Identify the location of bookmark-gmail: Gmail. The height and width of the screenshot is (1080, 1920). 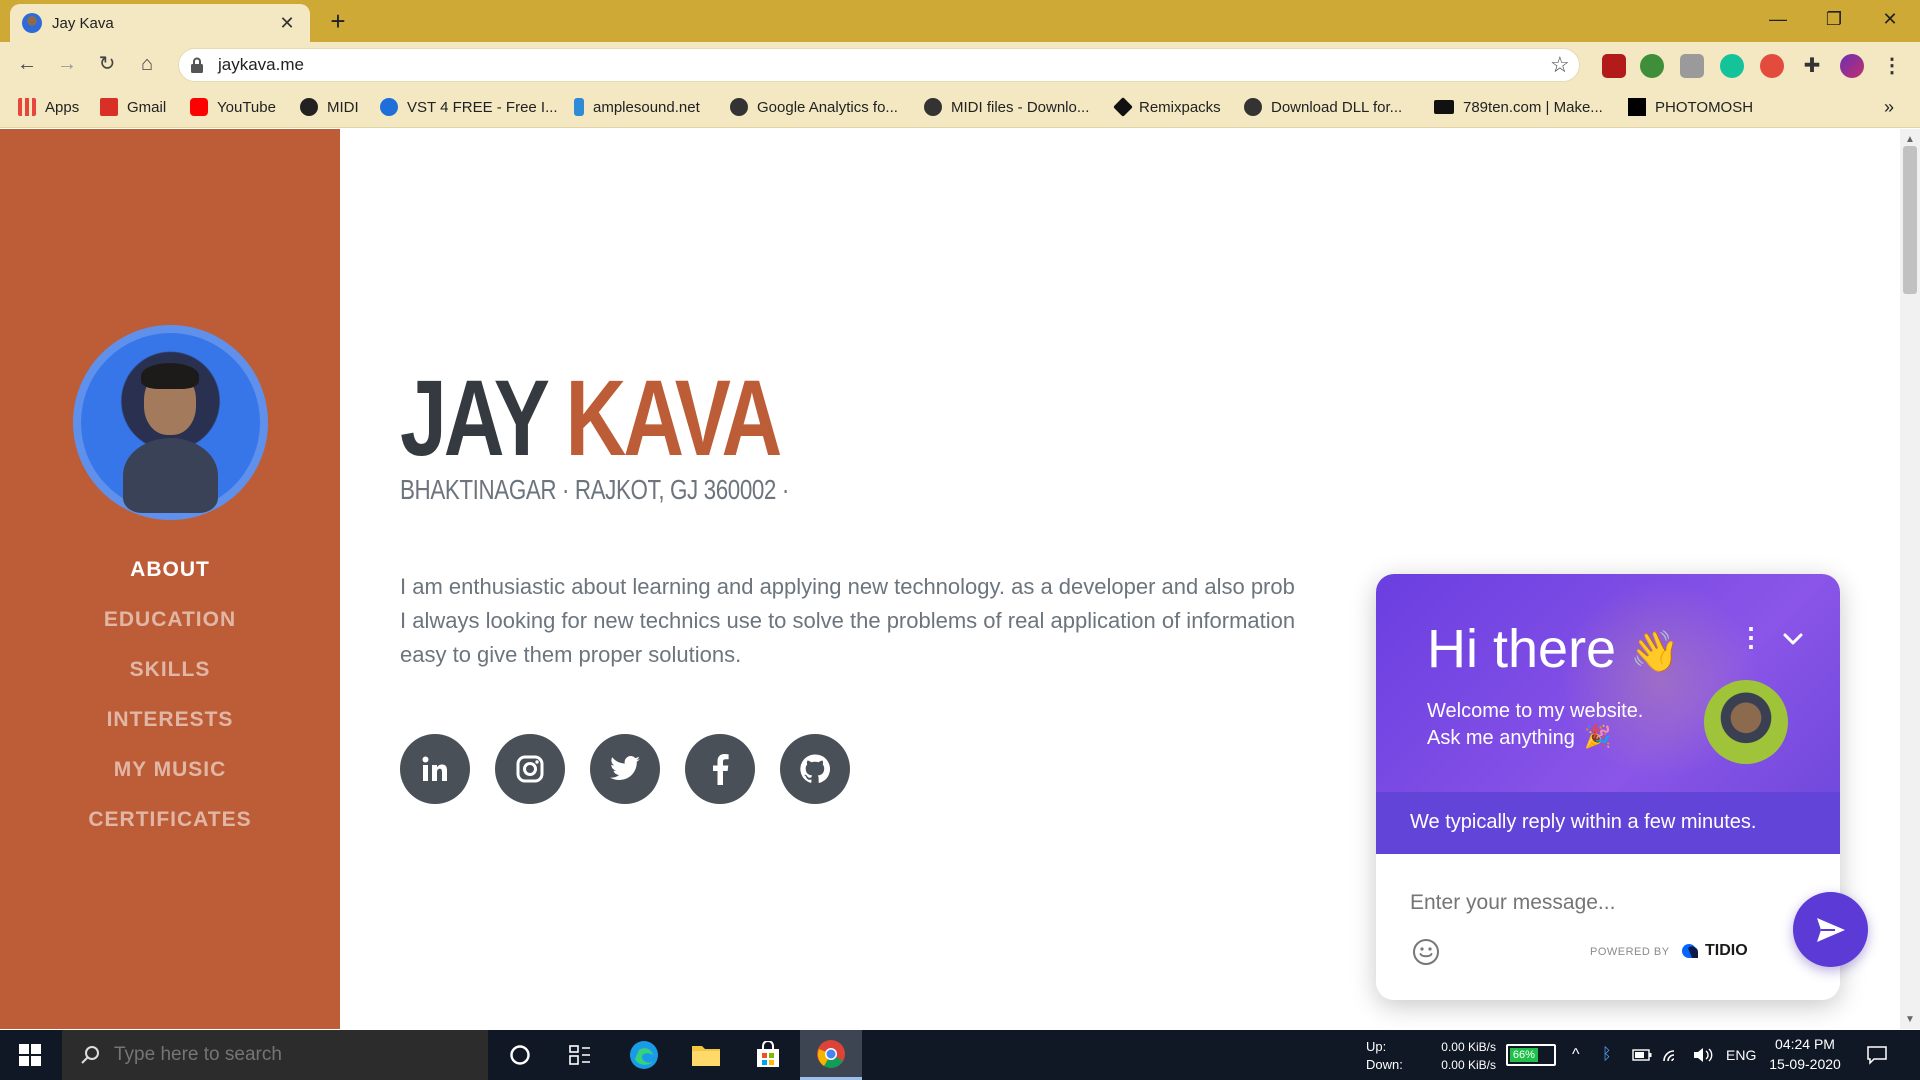
(133, 107).